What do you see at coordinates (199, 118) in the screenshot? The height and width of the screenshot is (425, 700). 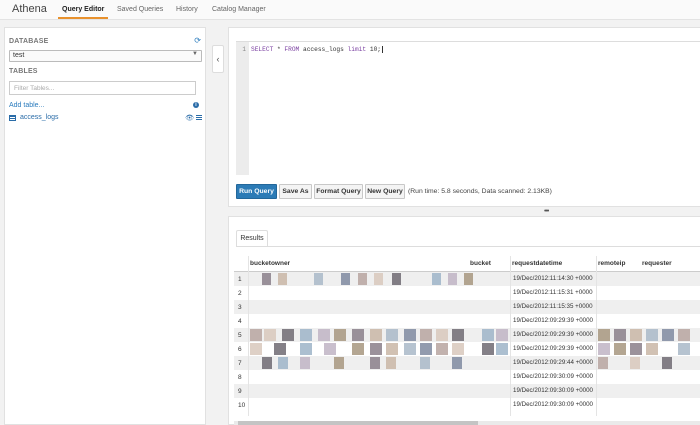 I see `list-icon` at bounding box center [199, 118].